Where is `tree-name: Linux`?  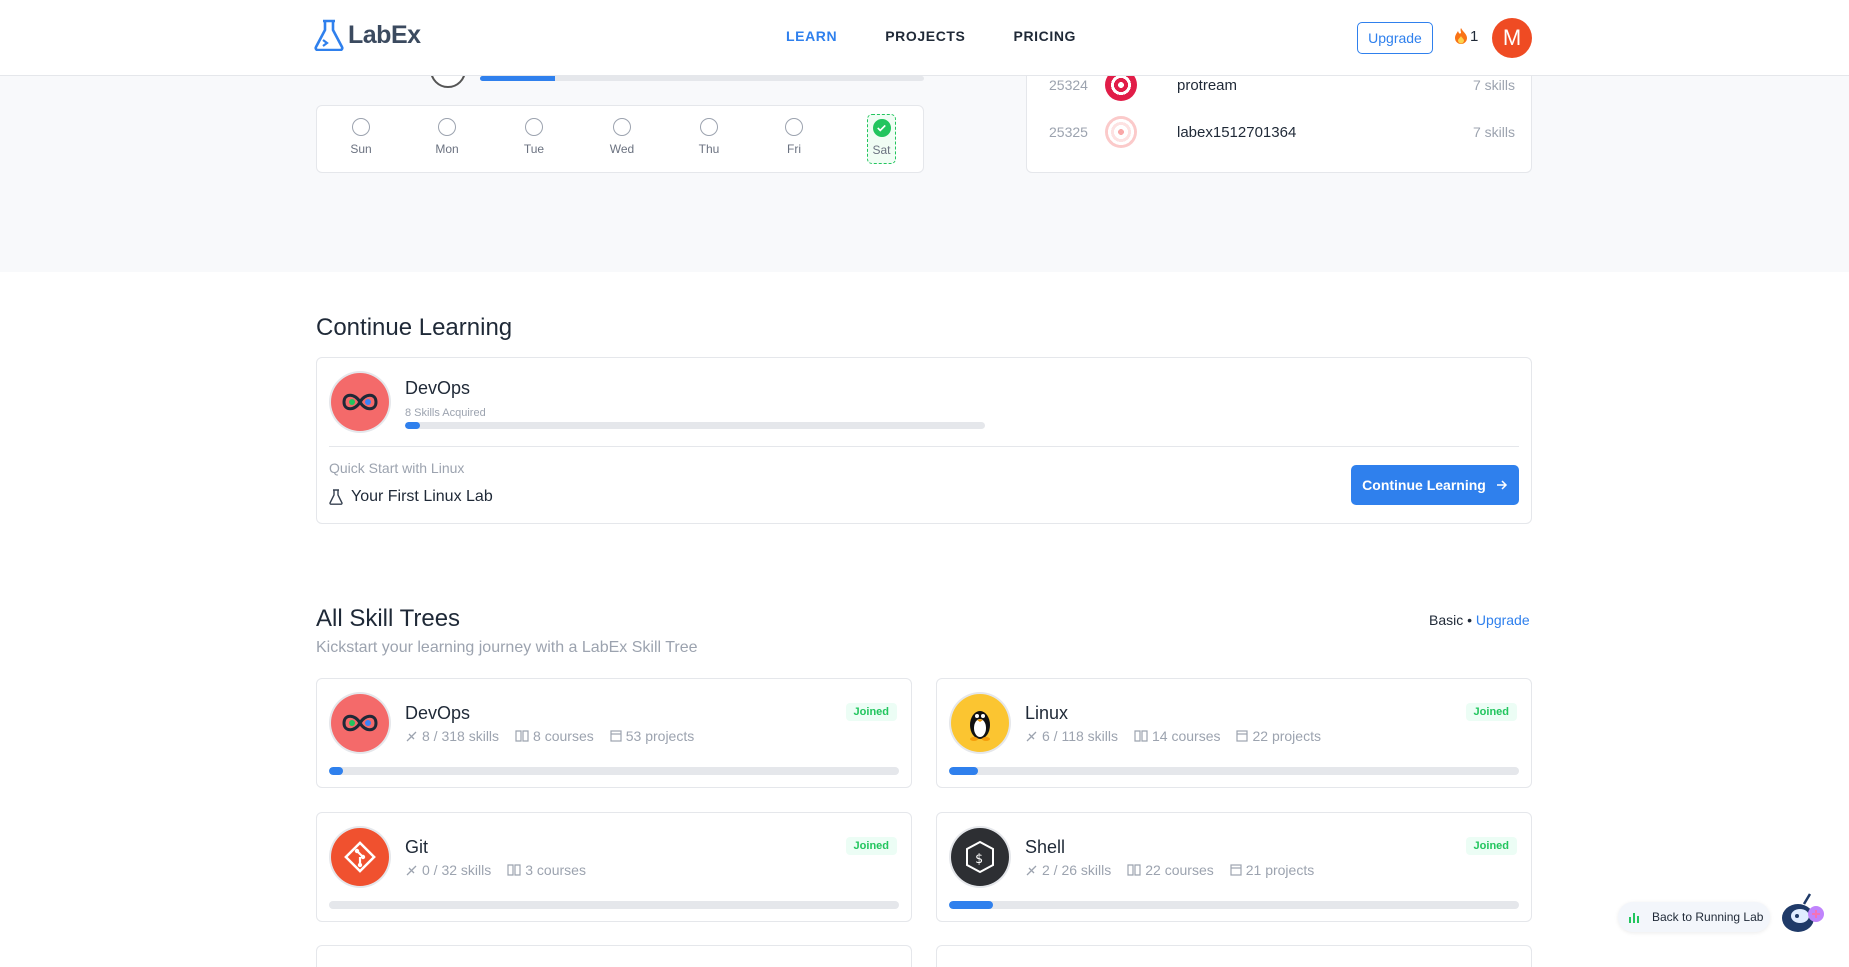
tree-name: Linux is located at coordinates (1047, 713).